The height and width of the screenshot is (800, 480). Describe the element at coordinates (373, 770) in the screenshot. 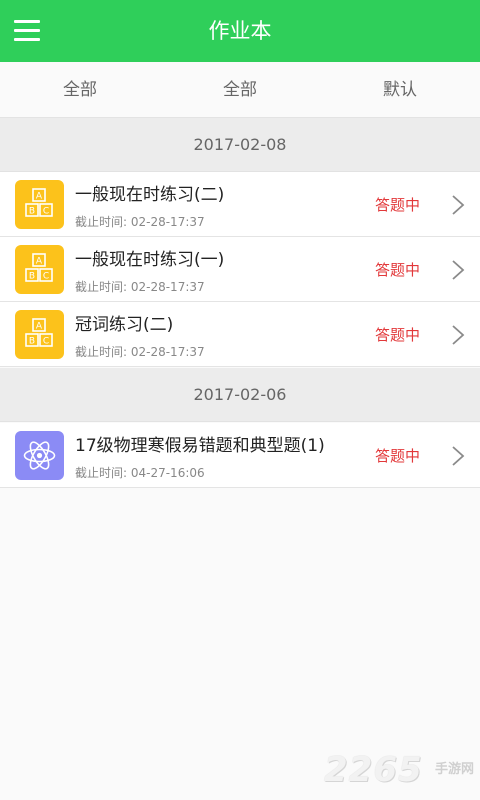

I see `watermark-number: 2265` at that location.